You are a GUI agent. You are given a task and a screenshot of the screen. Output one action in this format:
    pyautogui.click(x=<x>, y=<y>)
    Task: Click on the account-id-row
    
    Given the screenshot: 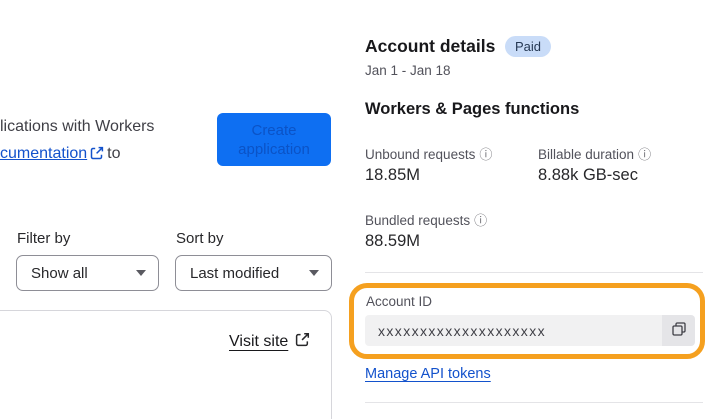 What is the action you would take?
    pyautogui.click(x=530, y=330)
    